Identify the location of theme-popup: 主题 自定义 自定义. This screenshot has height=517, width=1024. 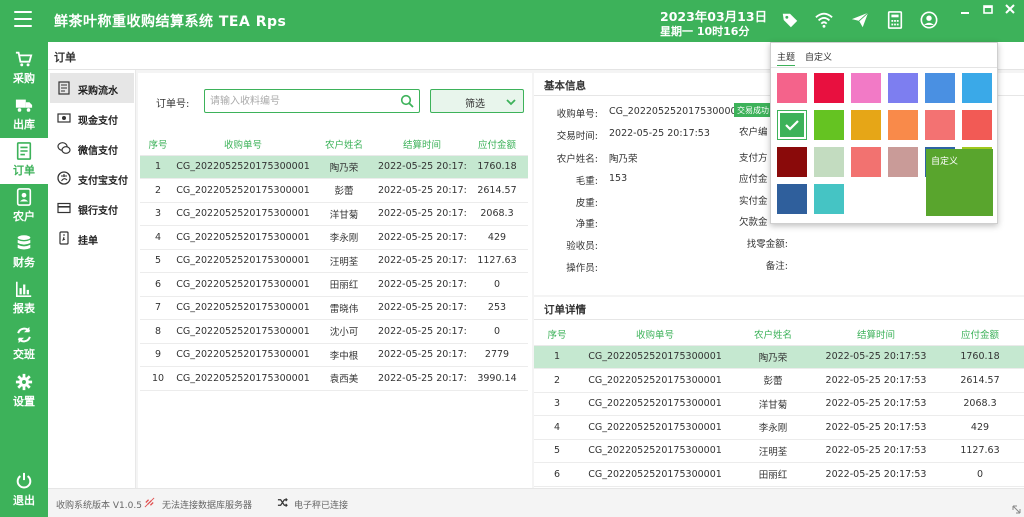
(884, 133).